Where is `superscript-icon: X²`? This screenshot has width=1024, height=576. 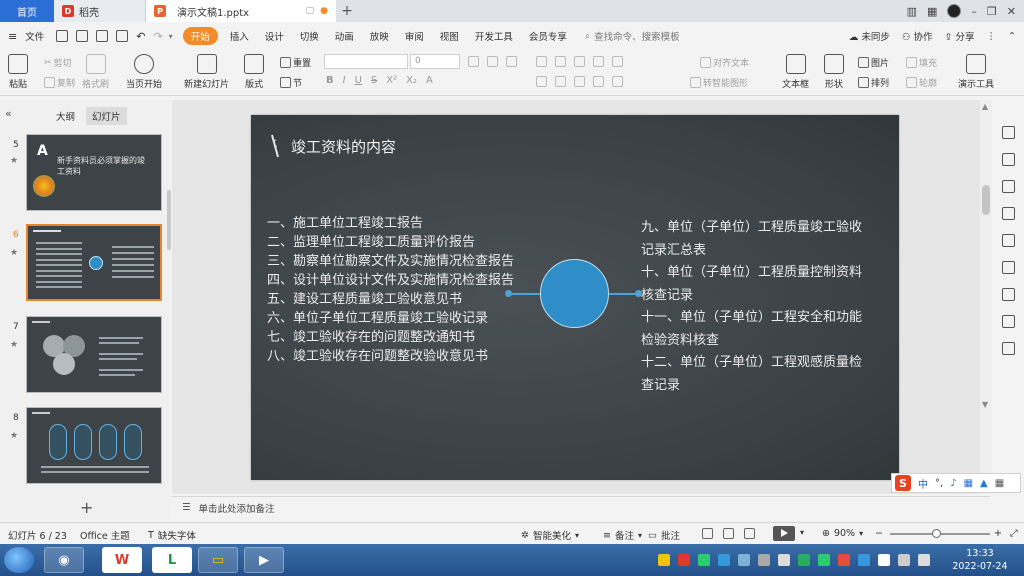
superscript-icon: X² is located at coordinates (391, 80).